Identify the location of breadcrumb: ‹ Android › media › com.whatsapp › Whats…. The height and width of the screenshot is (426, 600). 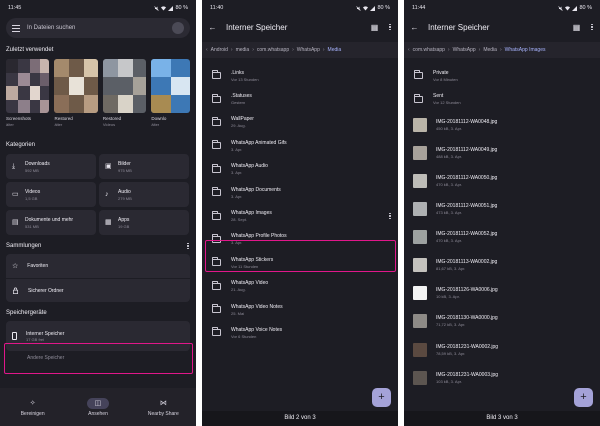
(300, 50).